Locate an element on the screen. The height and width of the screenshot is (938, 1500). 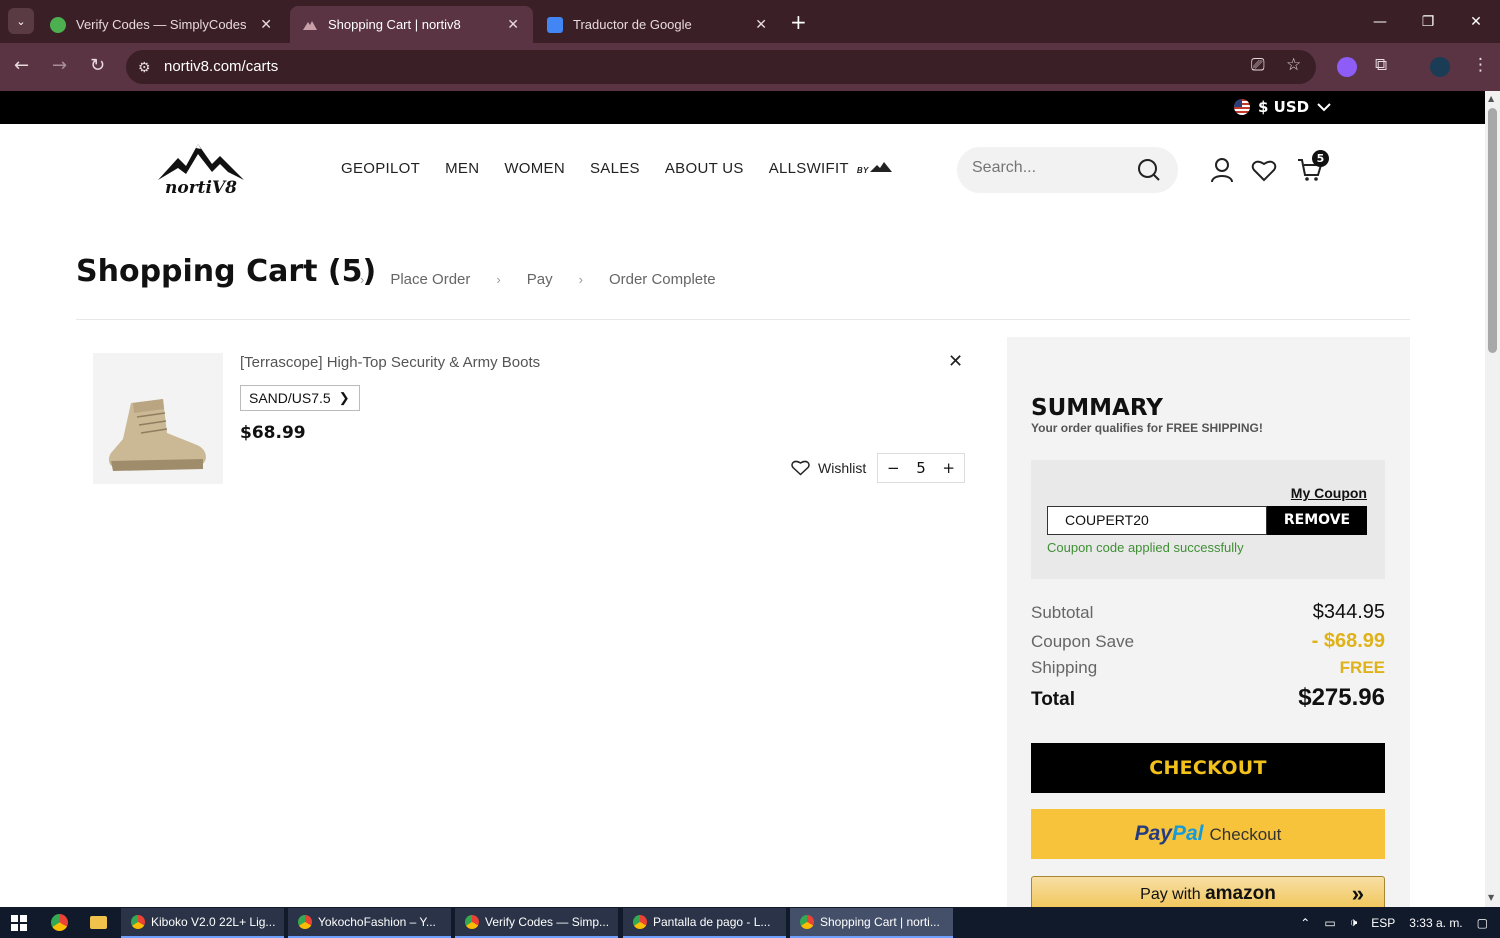
quantity-increase-button: + is located at coordinates (948, 468).